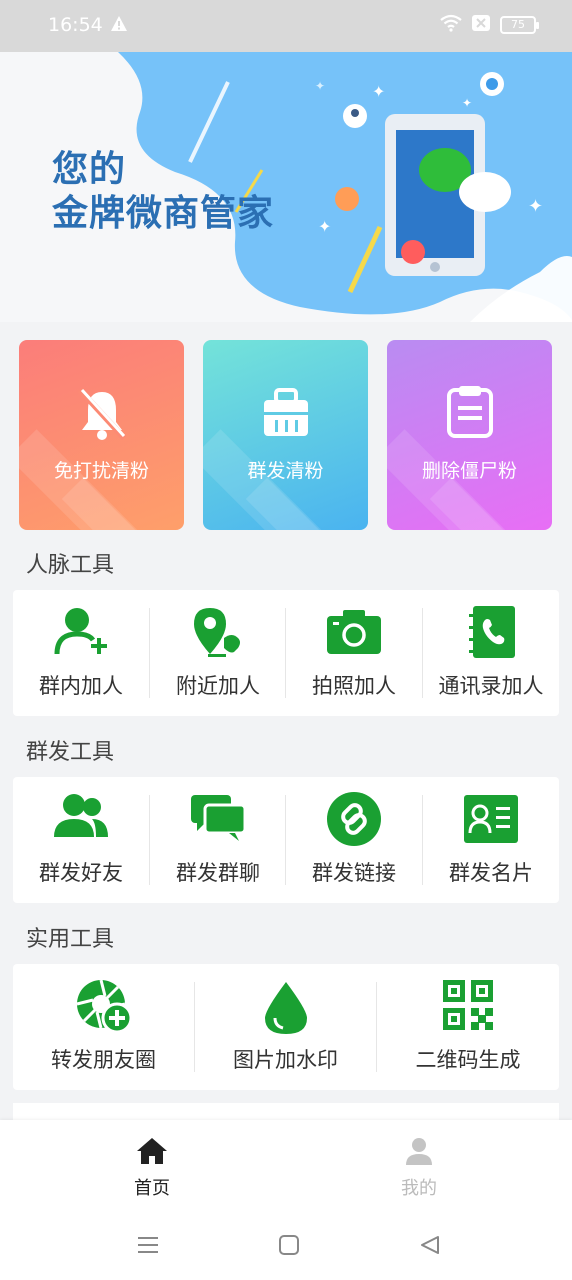 The width and height of the screenshot is (572, 1280). I want to click on tool-nearby-add: 附近加人, so click(218, 653).